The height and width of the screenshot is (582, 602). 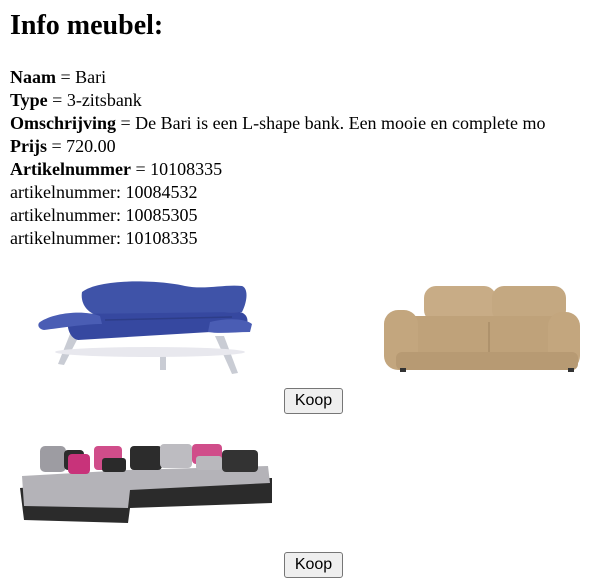 I want to click on prijs-label: Prijs, so click(x=28, y=146).